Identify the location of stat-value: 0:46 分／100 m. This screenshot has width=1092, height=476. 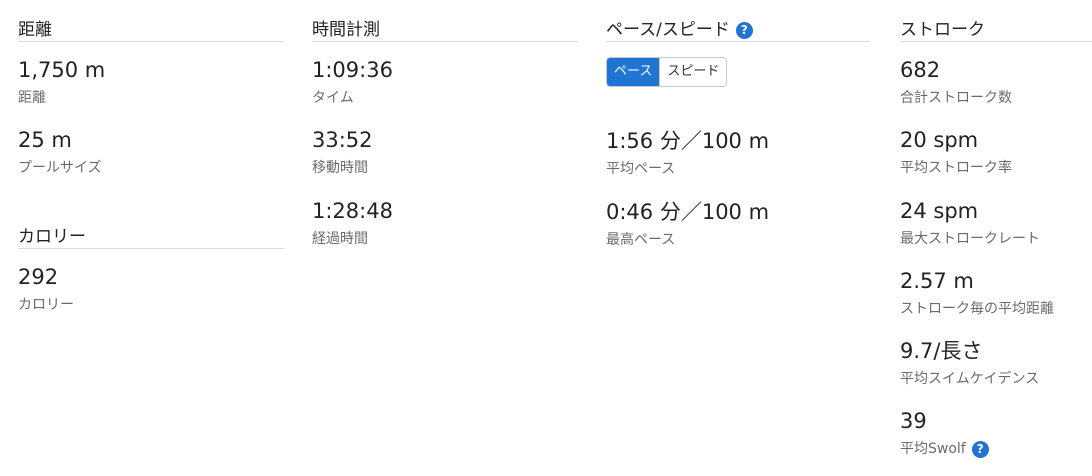
(688, 212).